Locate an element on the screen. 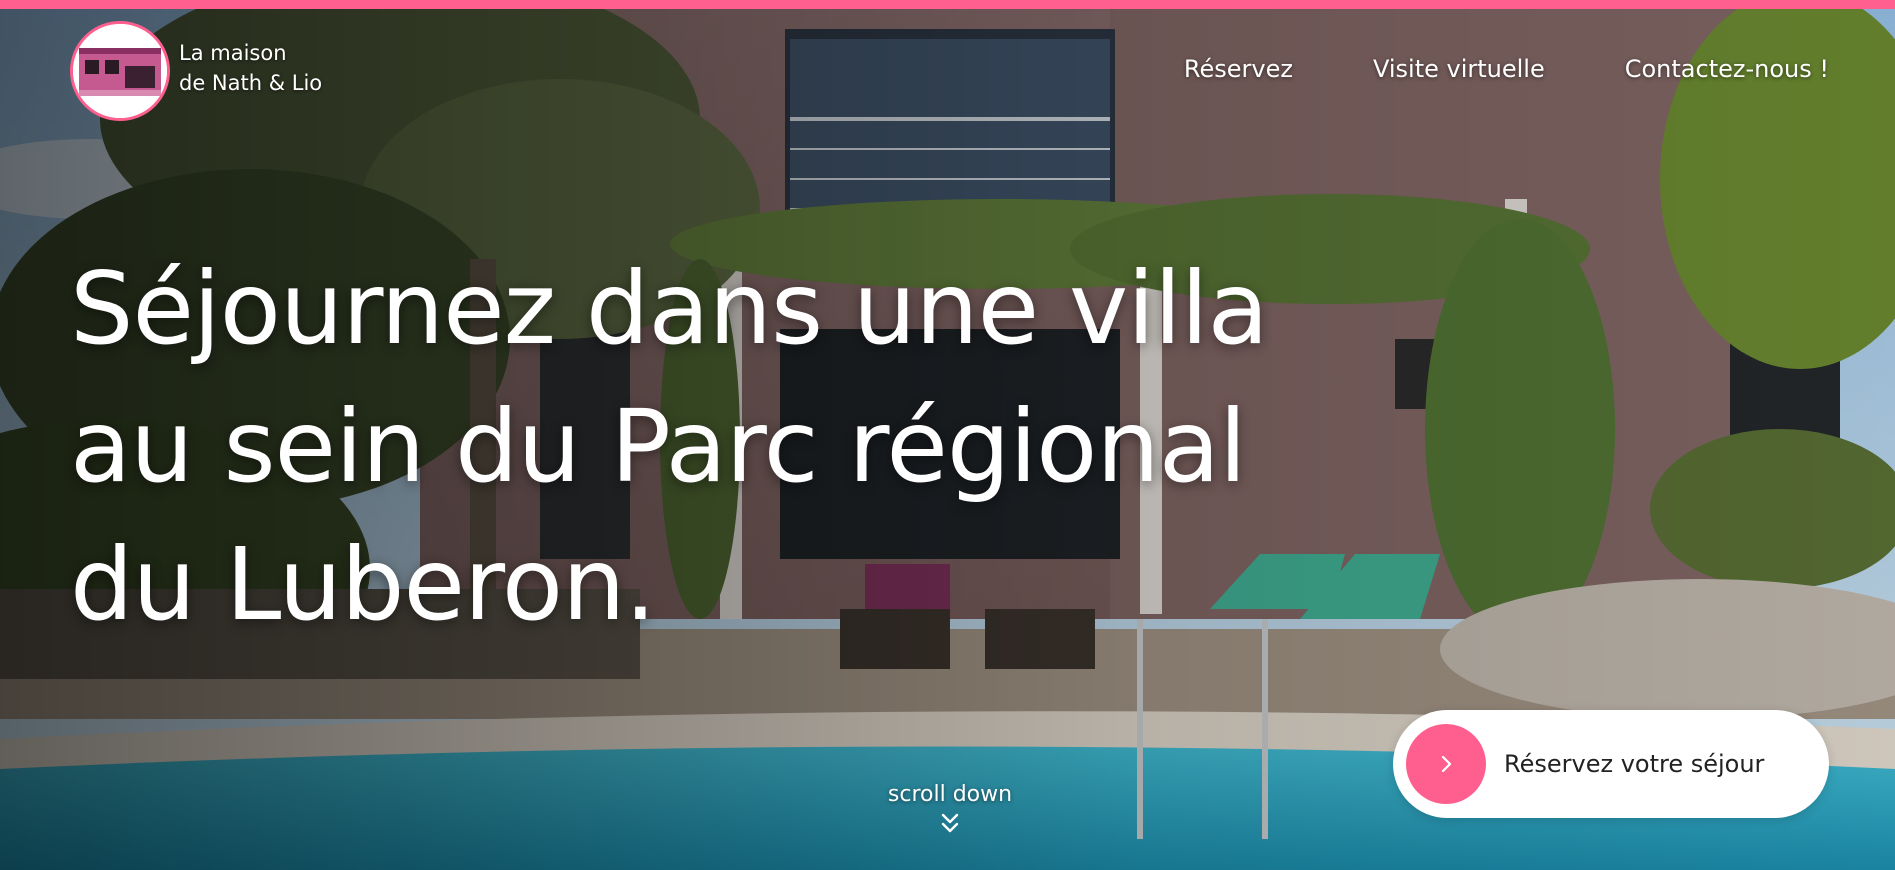 This screenshot has height=870, width=1895. book-stay-button: Réservez votre séjour is located at coordinates (1611, 764).